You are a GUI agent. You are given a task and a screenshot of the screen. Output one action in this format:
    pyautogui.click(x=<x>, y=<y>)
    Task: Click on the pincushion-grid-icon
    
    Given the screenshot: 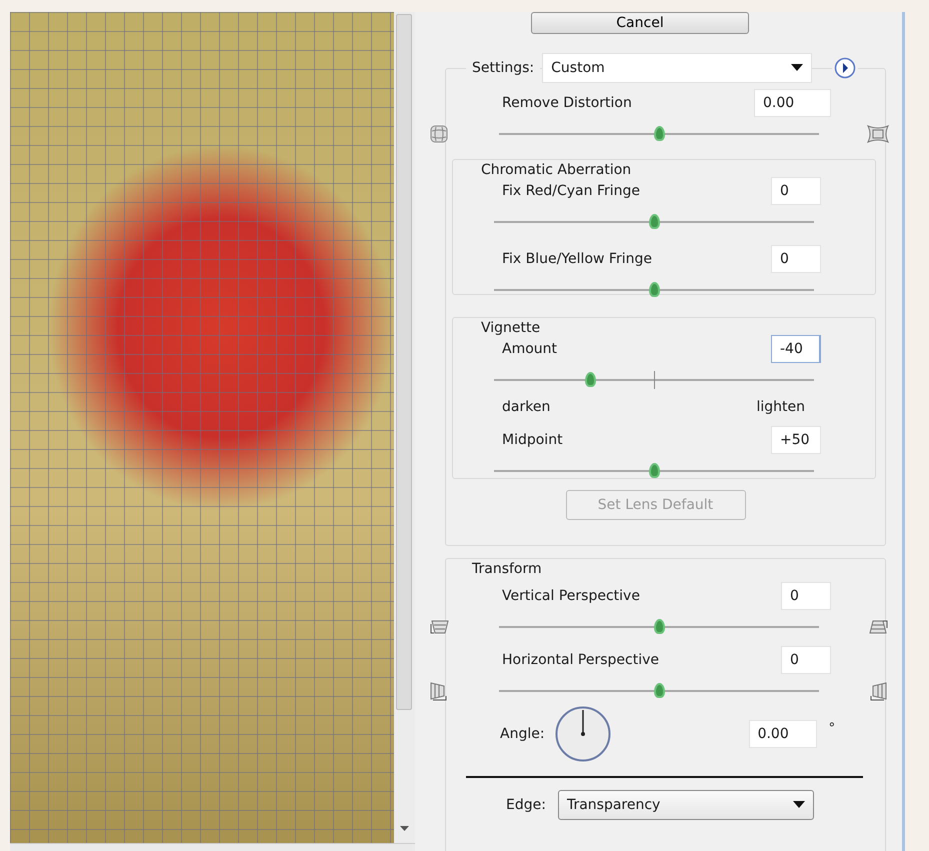 What is the action you would take?
    pyautogui.click(x=878, y=134)
    